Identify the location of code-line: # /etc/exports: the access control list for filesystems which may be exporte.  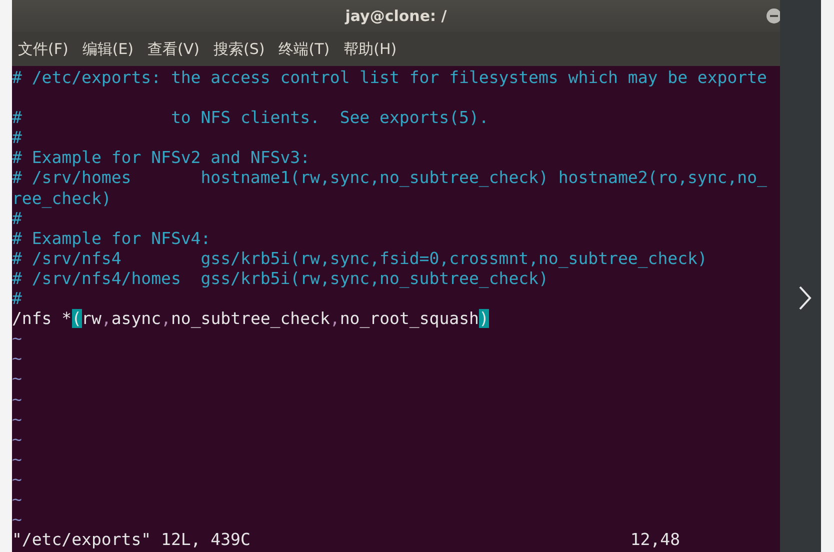
(390, 78).